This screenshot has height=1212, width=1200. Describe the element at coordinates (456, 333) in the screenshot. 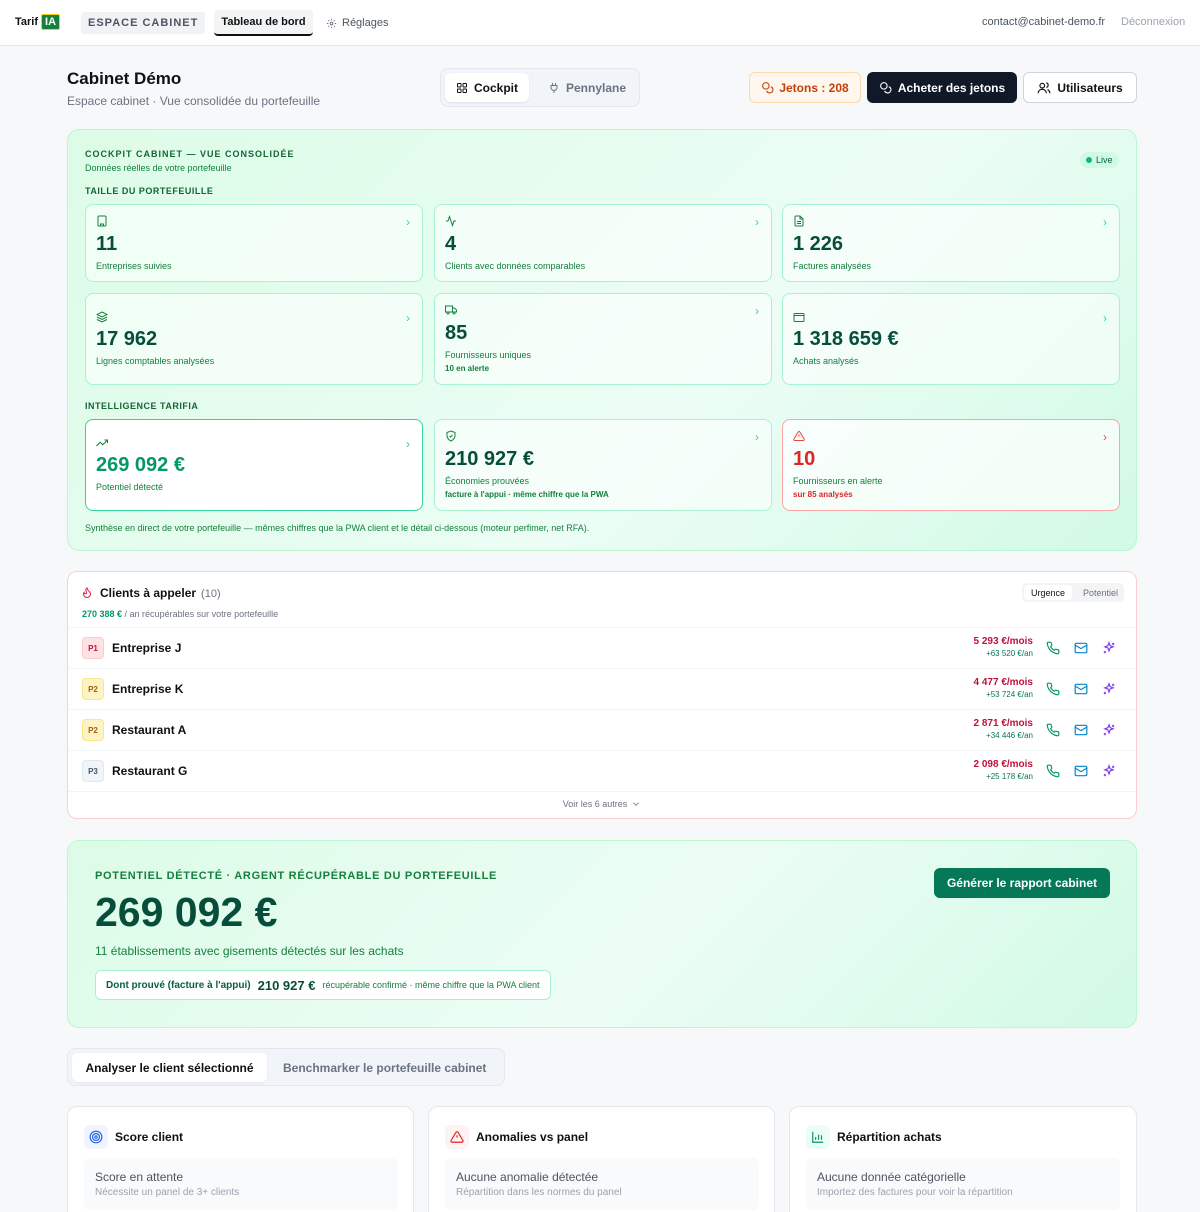

I see `stat-value: 85` at that location.